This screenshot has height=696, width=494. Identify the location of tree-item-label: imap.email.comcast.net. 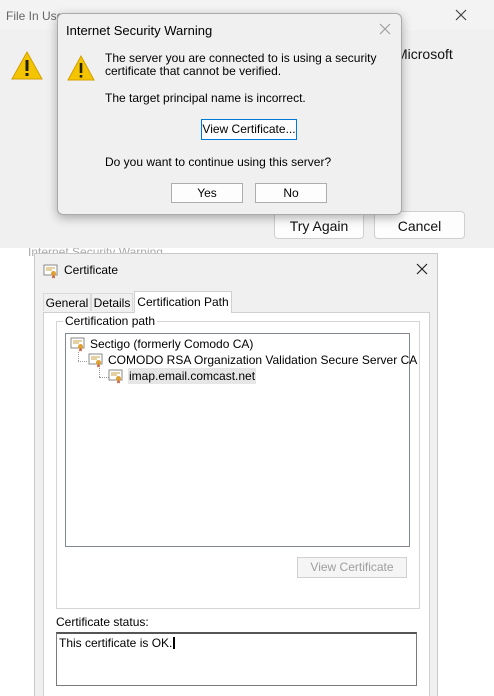
(192, 376).